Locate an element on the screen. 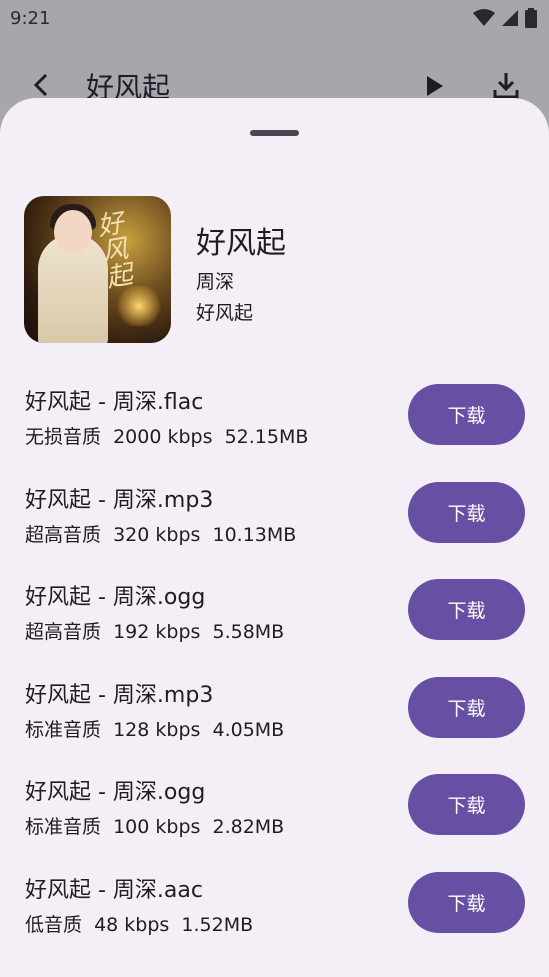 The image size is (549, 977). list-item: 好风起 - 周深.aac 低音质 48 kbps 1.52MB 下载 is located at coordinates (274, 921).